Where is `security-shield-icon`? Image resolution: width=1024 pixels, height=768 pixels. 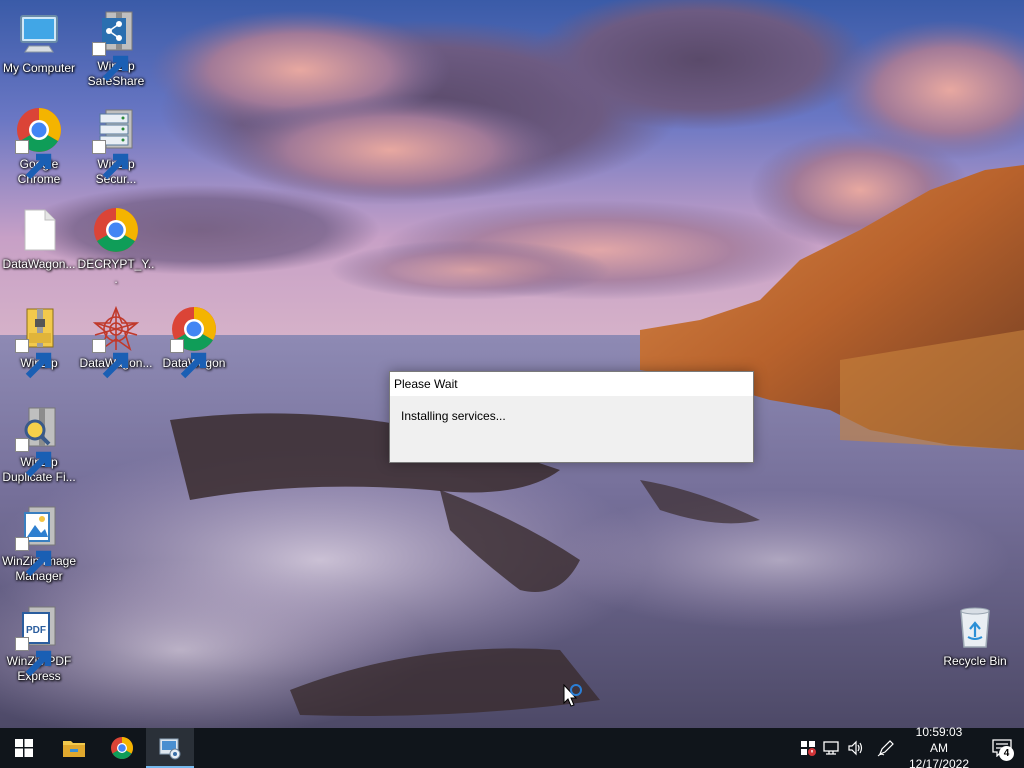
security-shield-icon is located at coordinates (808, 748).